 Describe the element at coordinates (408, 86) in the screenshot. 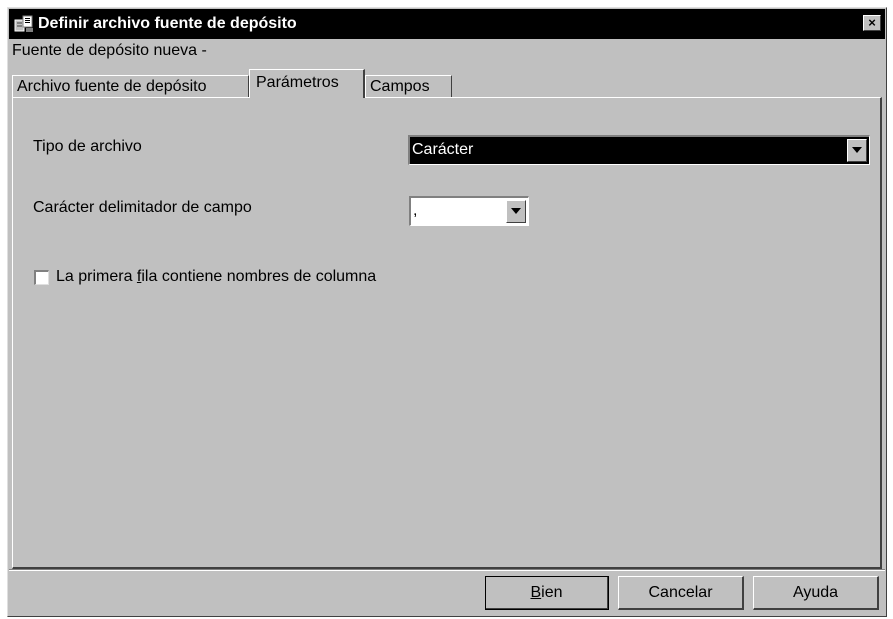

I see `tab-campos: Campos` at that location.